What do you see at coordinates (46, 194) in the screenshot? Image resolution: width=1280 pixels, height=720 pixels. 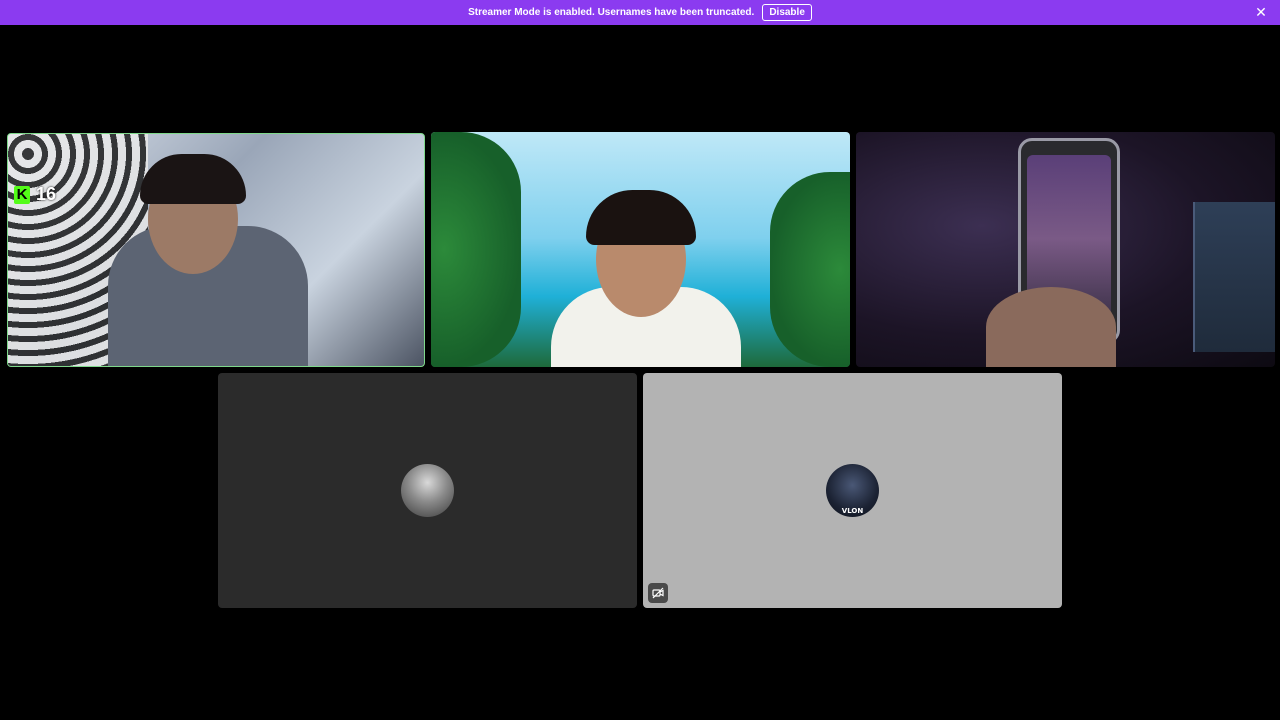 I see `badge-count: 16` at bounding box center [46, 194].